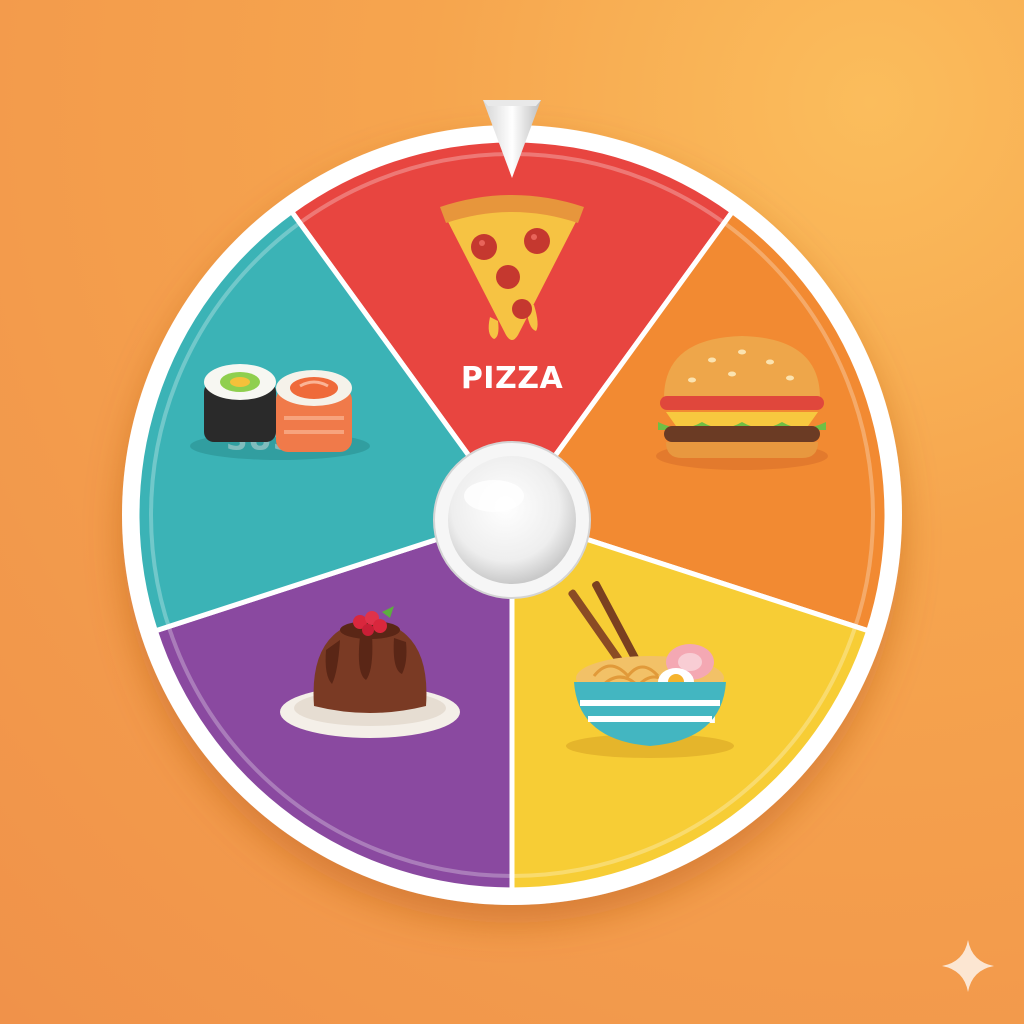 The image size is (1024, 1024). What do you see at coordinates (512, 520) in the screenshot?
I see `spin-hub-button` at bounding box center [512, 520].